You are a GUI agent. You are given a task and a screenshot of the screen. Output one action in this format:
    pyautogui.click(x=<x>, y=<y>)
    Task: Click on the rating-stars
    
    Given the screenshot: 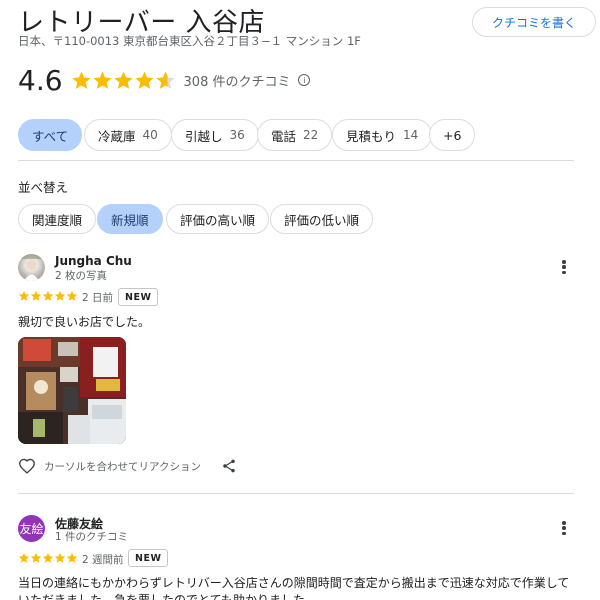 What is the action you would take?
    pyautogui.click(x=123, y=80)
    